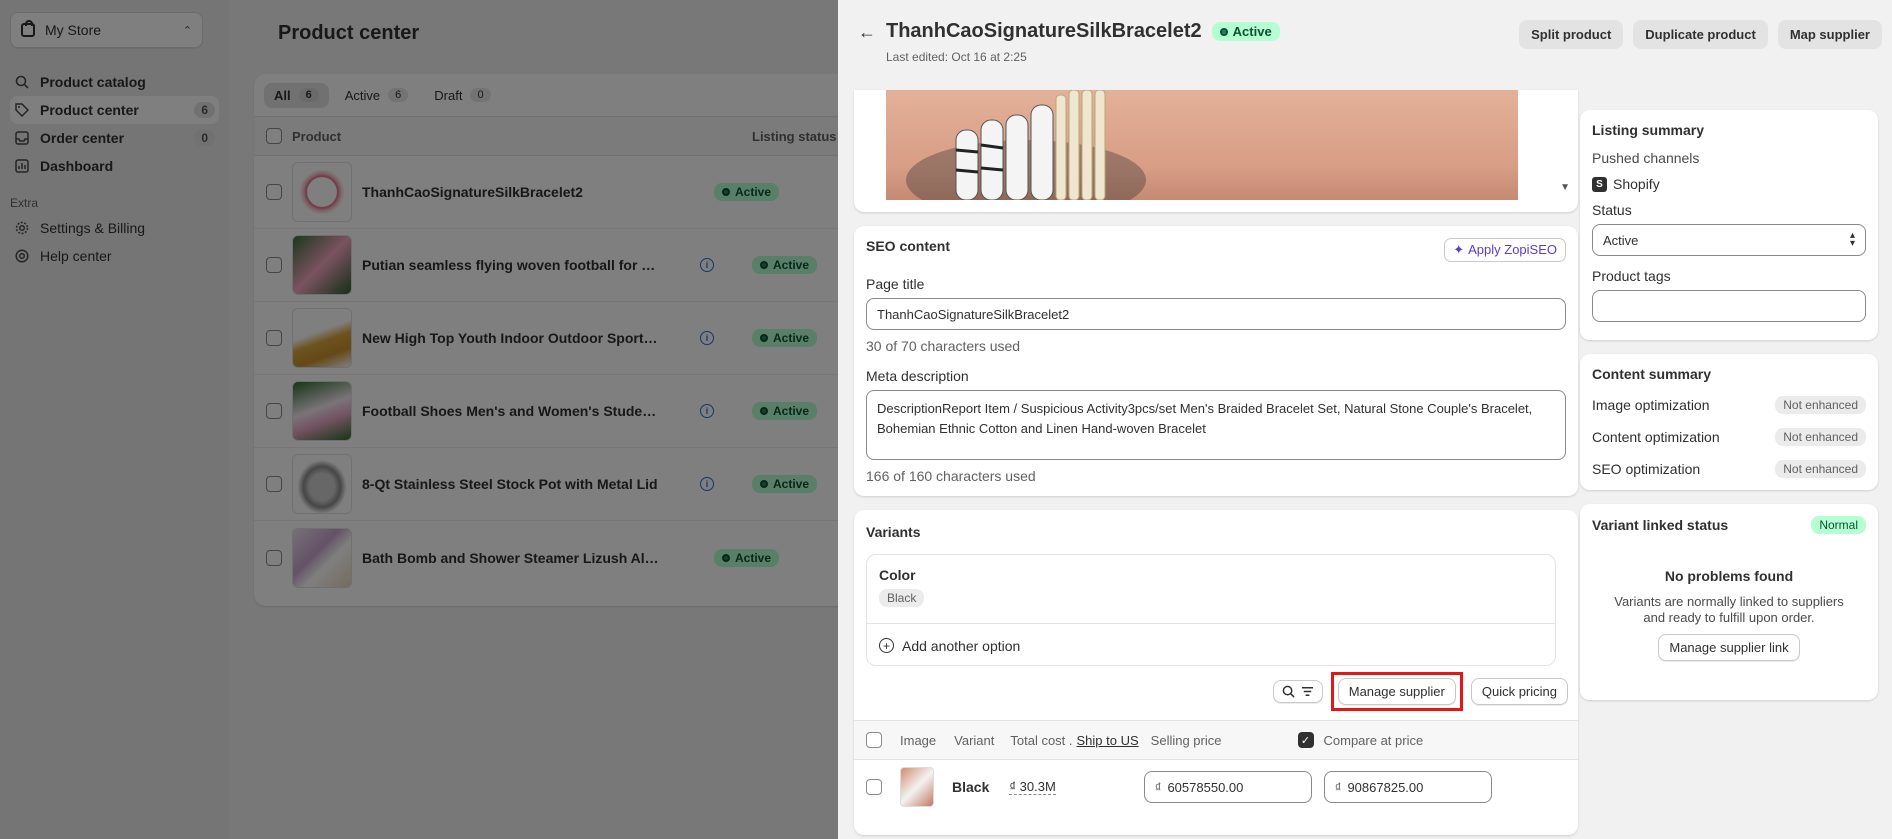 The height and width of the screenshot is (839, 1892). I want to click on manage-supplier-link-button: Manage supplier link, so click(1729, 647).